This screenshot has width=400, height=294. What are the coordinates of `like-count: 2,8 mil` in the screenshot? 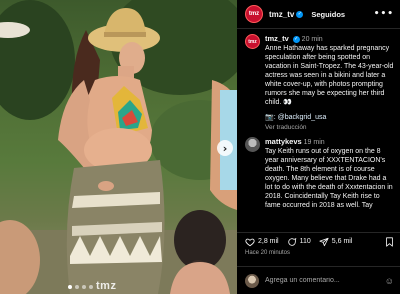 It's located at (268, 241).